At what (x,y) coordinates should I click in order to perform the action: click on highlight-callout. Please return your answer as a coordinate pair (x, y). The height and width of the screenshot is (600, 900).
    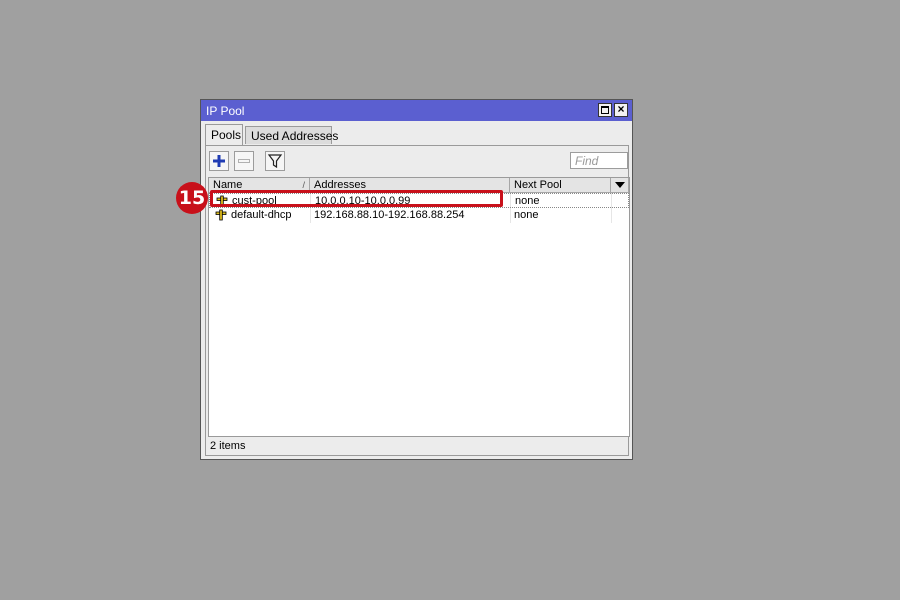
    Looking at the image, I should click on (356, 198).